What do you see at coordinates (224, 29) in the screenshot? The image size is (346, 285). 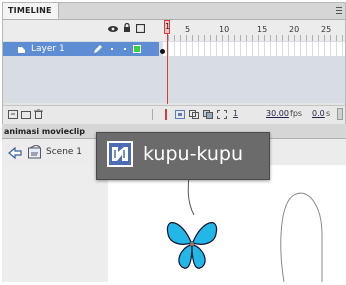 I see `ruler-label: 10` at bounding box center [224, 29].